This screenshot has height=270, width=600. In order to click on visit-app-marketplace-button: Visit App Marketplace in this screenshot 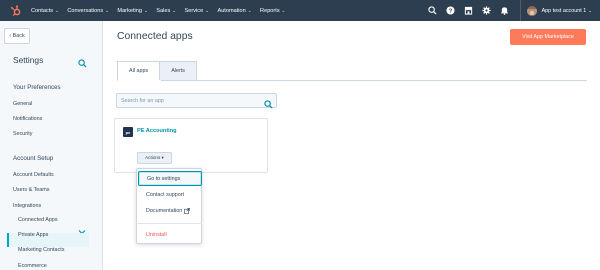, I will do `click(548, 37)`.